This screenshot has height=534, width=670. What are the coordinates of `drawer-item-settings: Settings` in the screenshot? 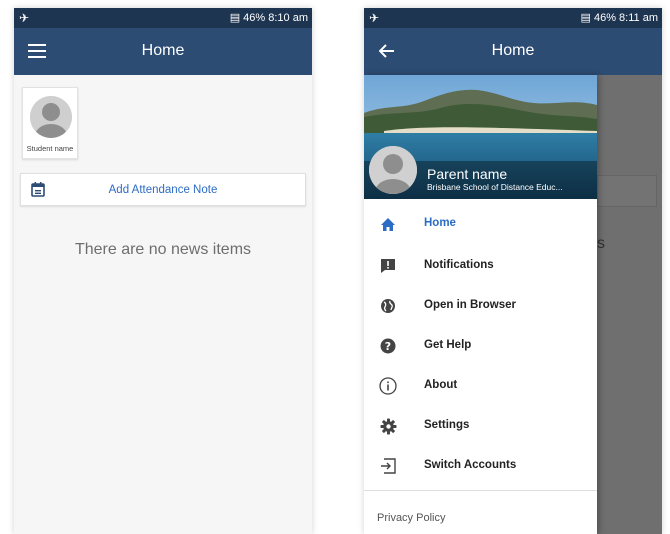 It's located at (480, 426).